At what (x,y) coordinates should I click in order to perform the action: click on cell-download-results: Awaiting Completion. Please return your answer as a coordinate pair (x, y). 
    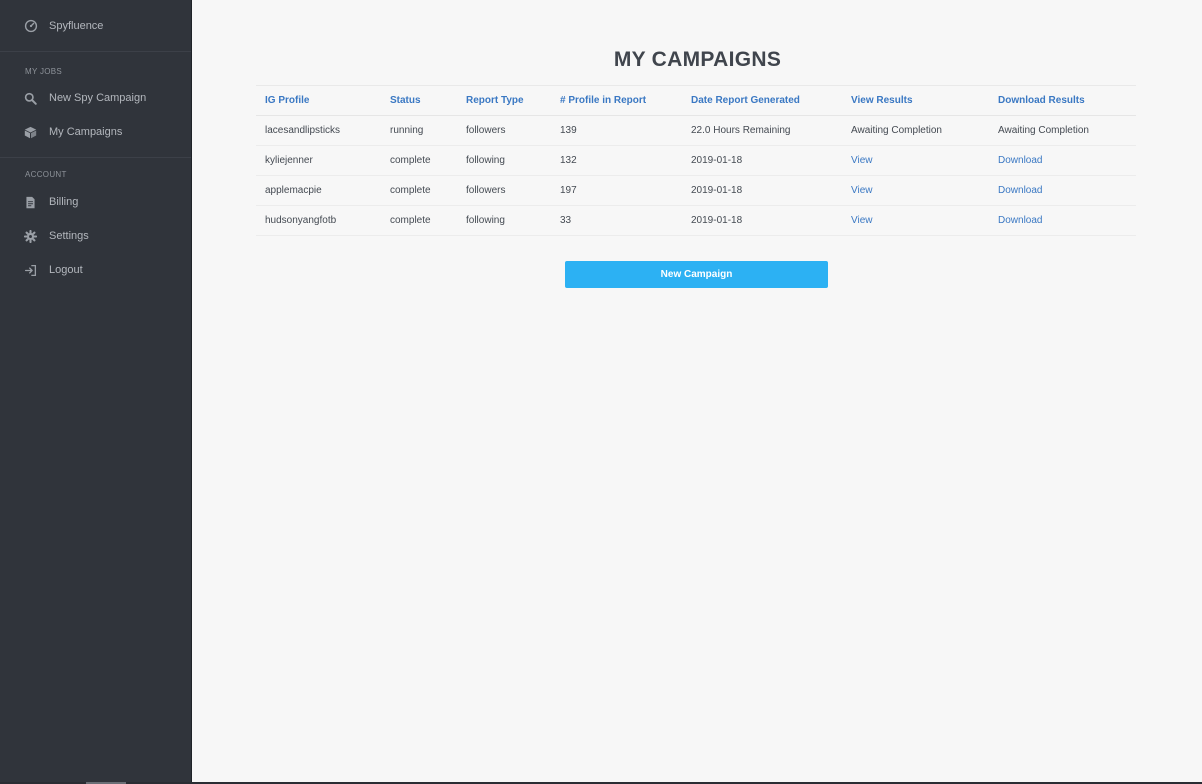
    Looking at the image, I should click on (1062, 130).